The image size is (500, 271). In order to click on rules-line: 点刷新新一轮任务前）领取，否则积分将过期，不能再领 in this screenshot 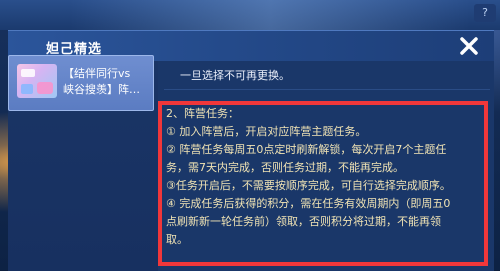, I will do `click(303, 221)`.